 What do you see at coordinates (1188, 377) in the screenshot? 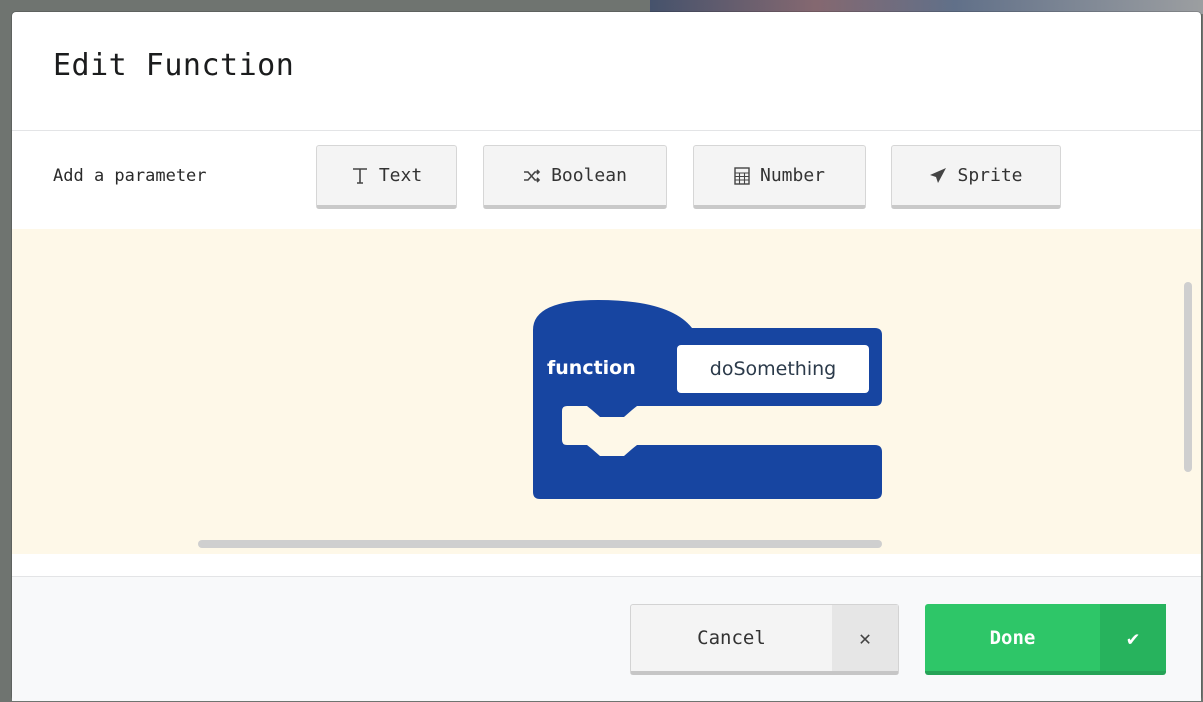
I see `vertical-scrollbar` at bounding box center [1188, 377].